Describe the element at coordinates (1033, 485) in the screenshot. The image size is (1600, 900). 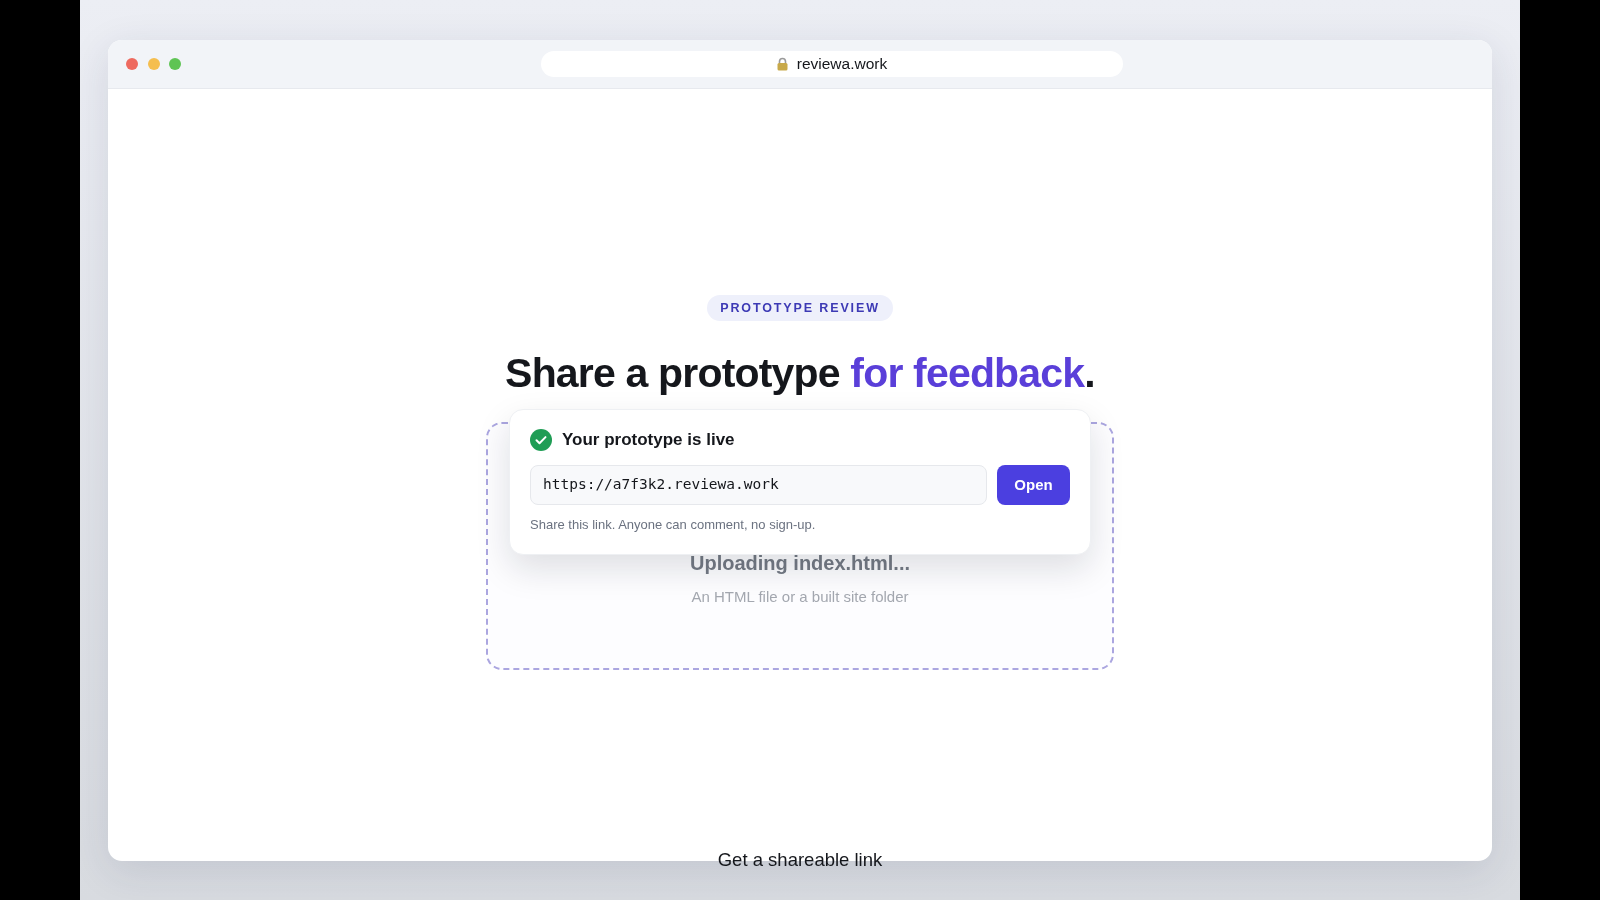
I see `open-button: Open` at that location.